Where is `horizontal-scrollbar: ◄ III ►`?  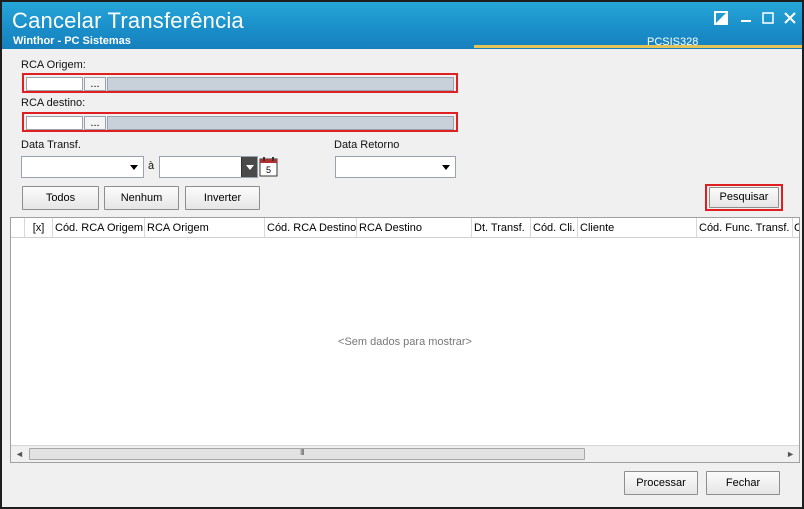
horizontal-scrollbar: ◄ III ► is located at coordinates (405, 453).